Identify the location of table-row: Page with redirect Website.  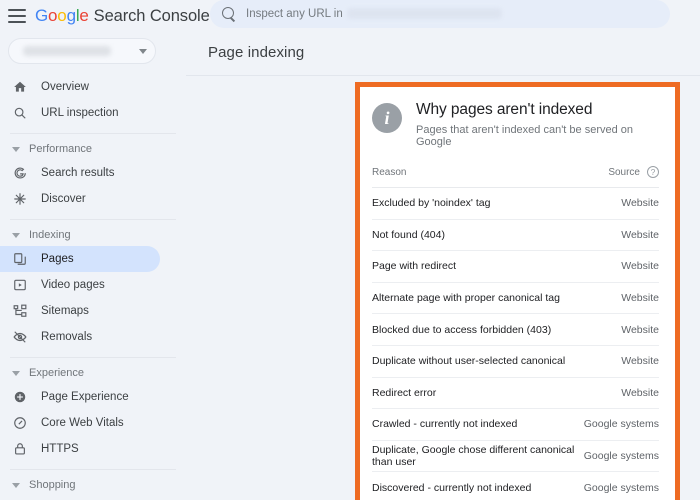
(515, 267).